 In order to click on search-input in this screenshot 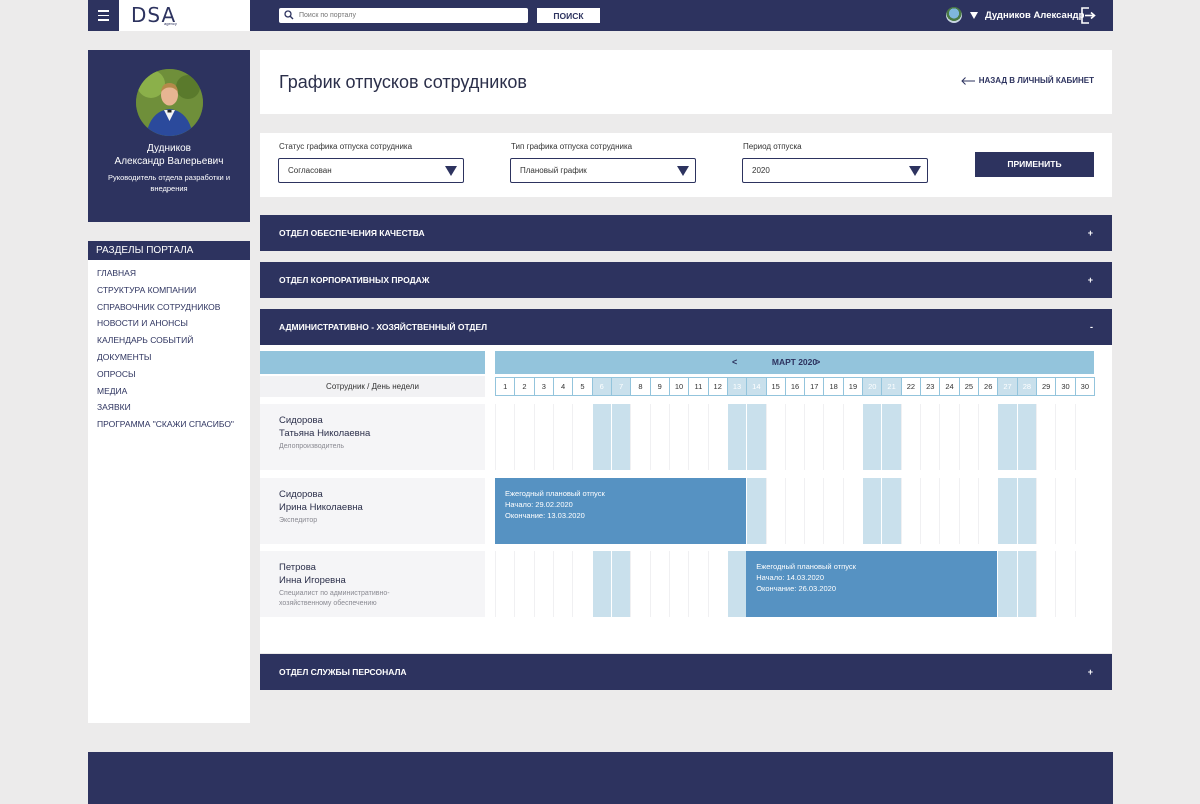, I will do `click(411, 15)`.